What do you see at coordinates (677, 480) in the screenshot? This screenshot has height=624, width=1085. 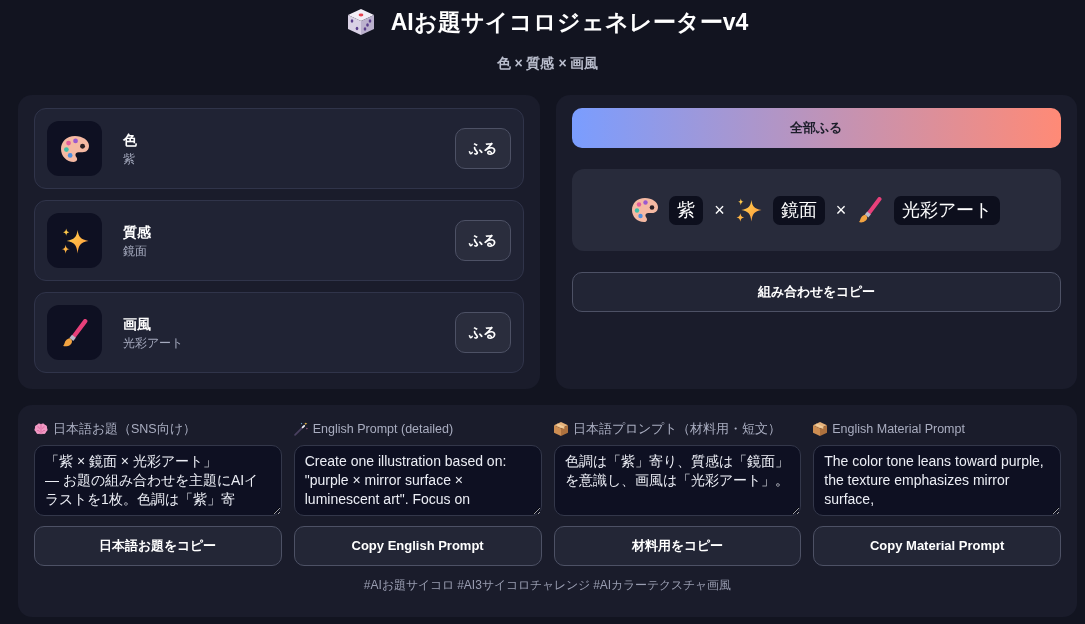 I see `prompt-textarea: 色調は「紫」寄り、質感は「鏡面」を意識し、画風は「光彩アート」。` at bounding box center [677, 480].